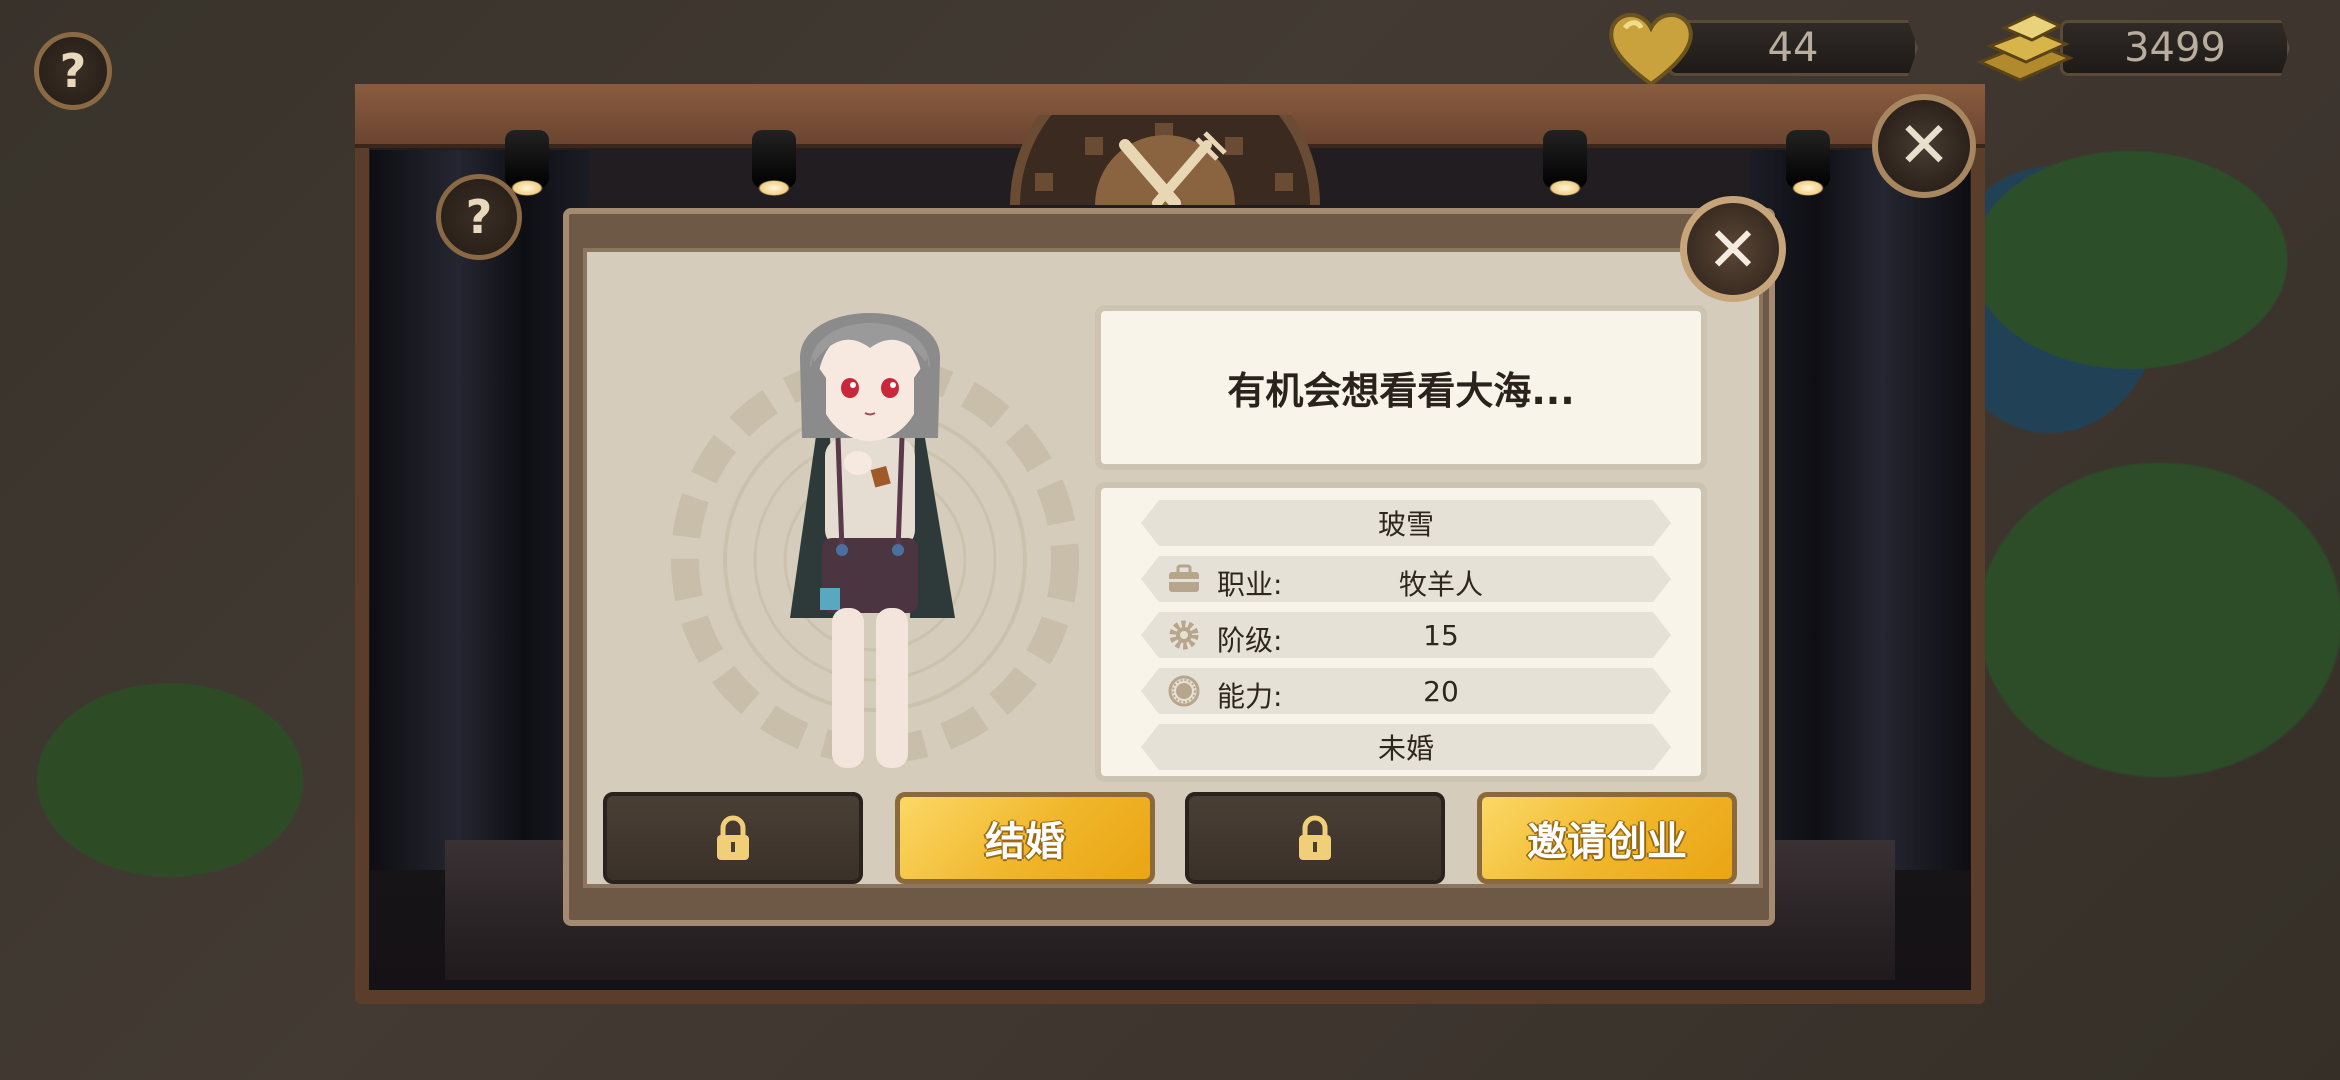 This screenshot has height=1080, width=2340. I want to click on rank-value: 15, so click(1441, 635).